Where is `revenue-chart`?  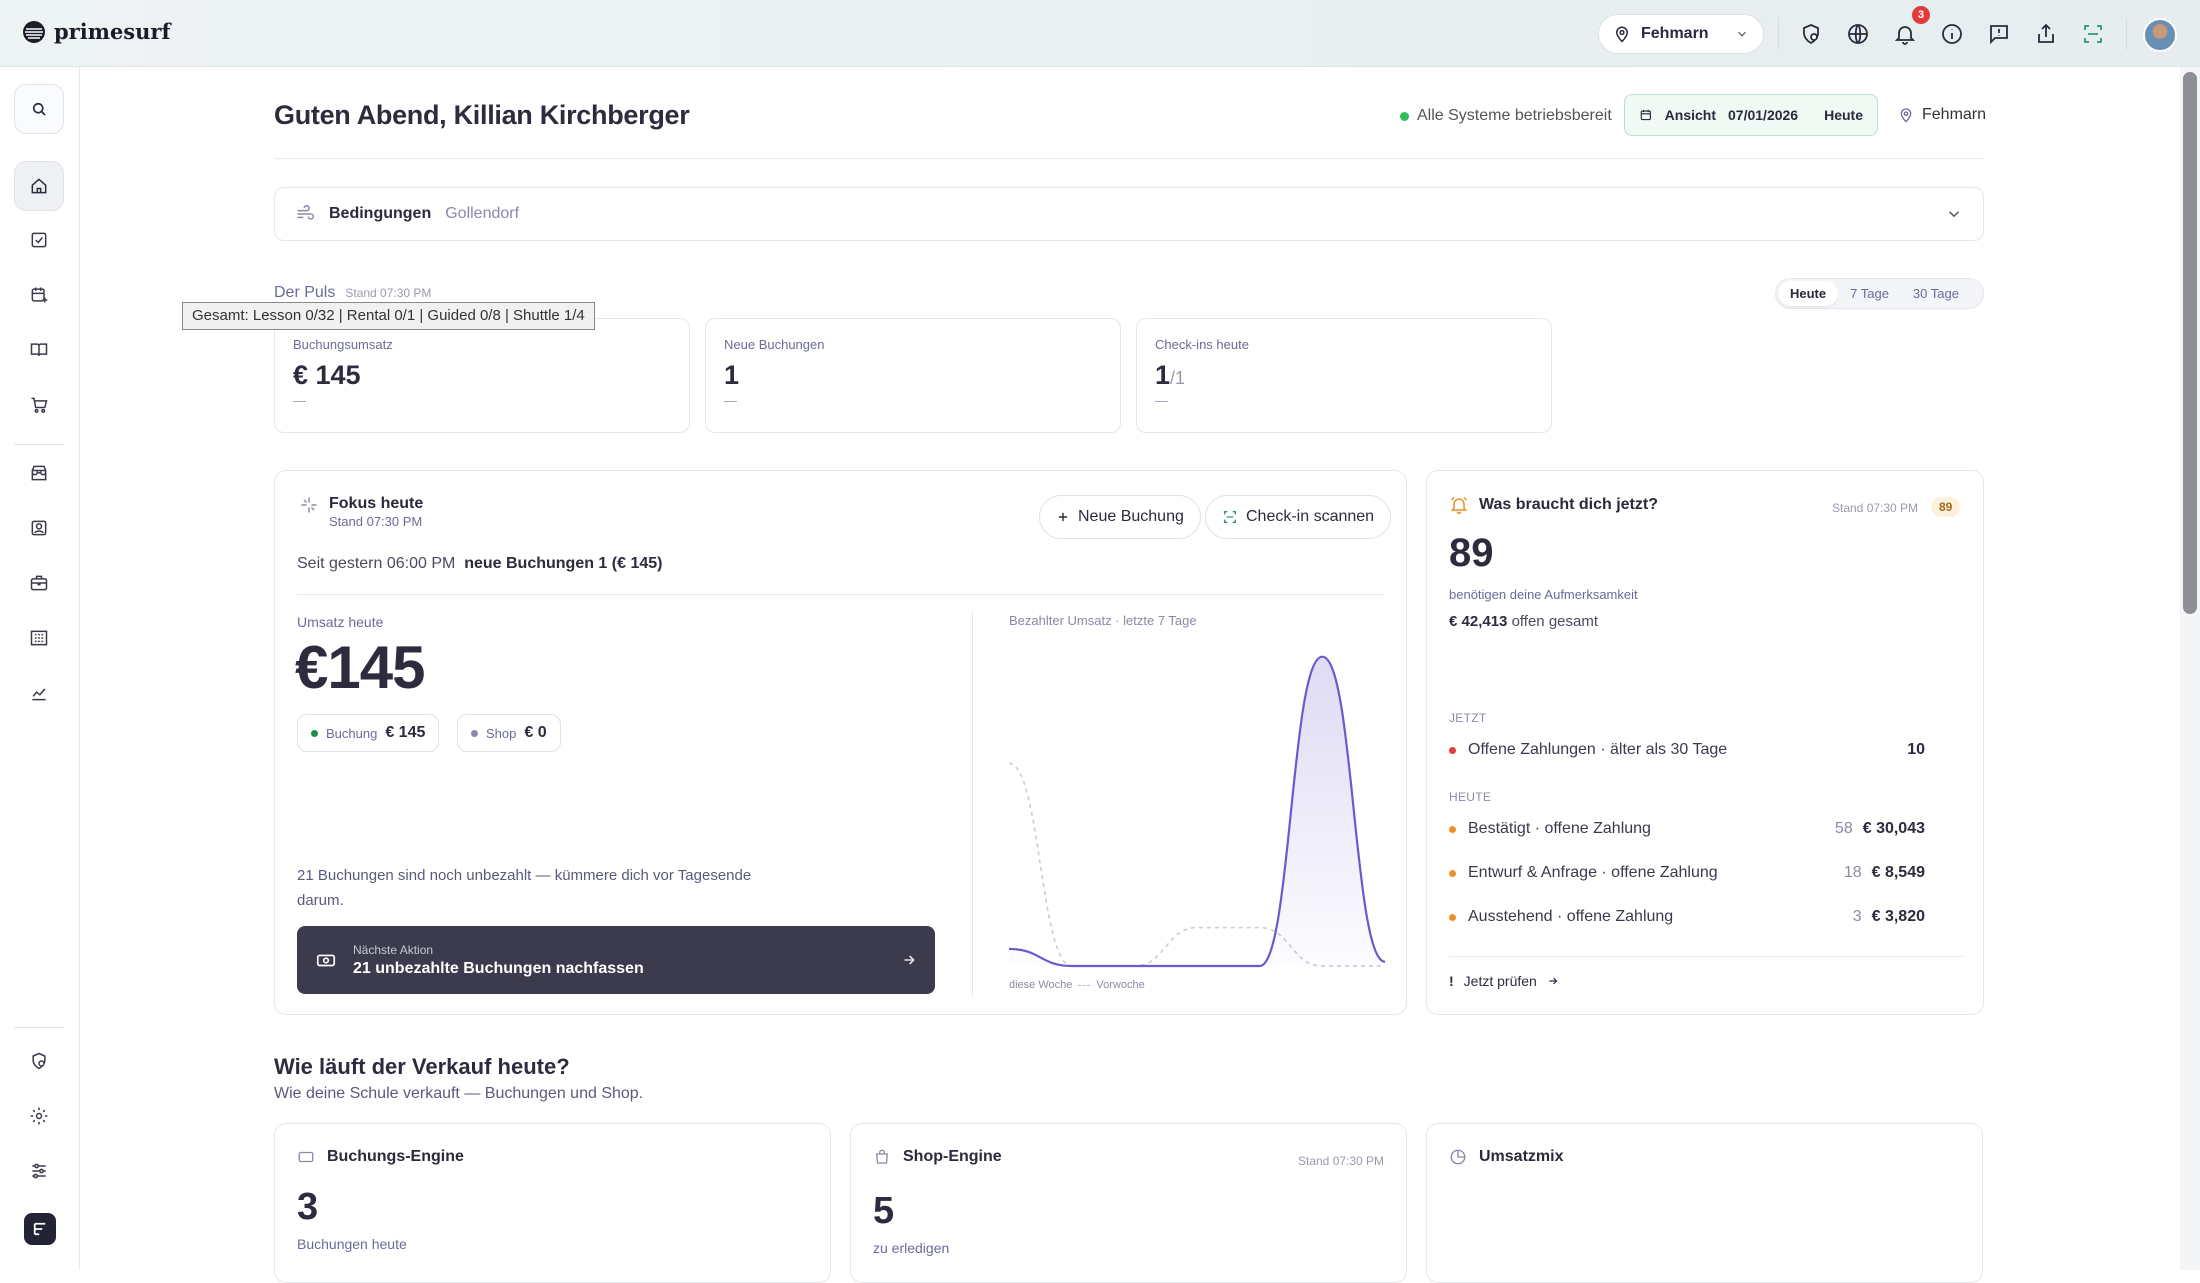
revenue-chart is located at coordinates (1197, 811).